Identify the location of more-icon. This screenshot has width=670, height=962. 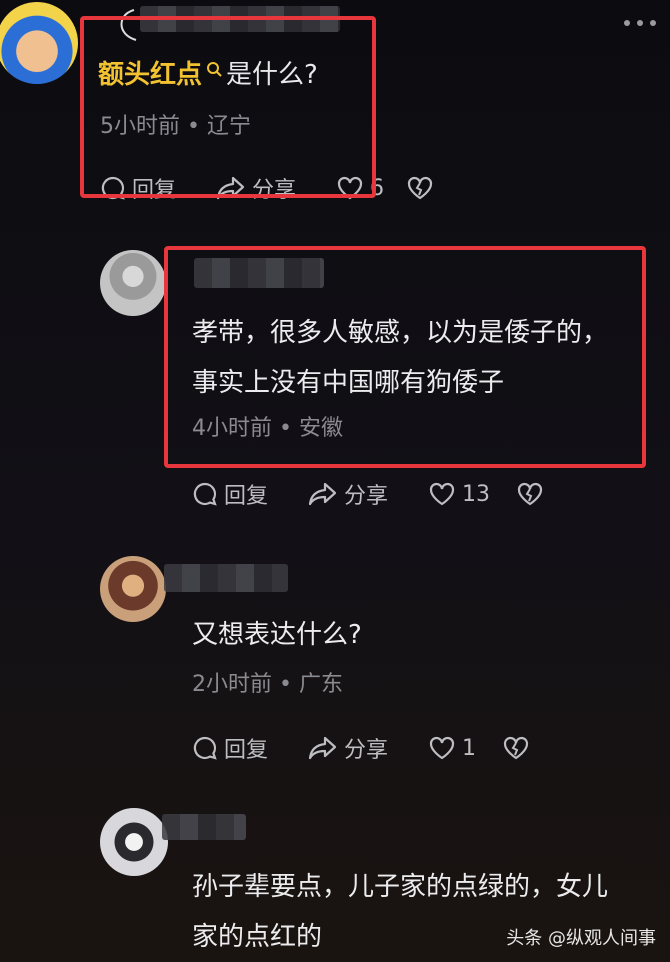
(640, 23).